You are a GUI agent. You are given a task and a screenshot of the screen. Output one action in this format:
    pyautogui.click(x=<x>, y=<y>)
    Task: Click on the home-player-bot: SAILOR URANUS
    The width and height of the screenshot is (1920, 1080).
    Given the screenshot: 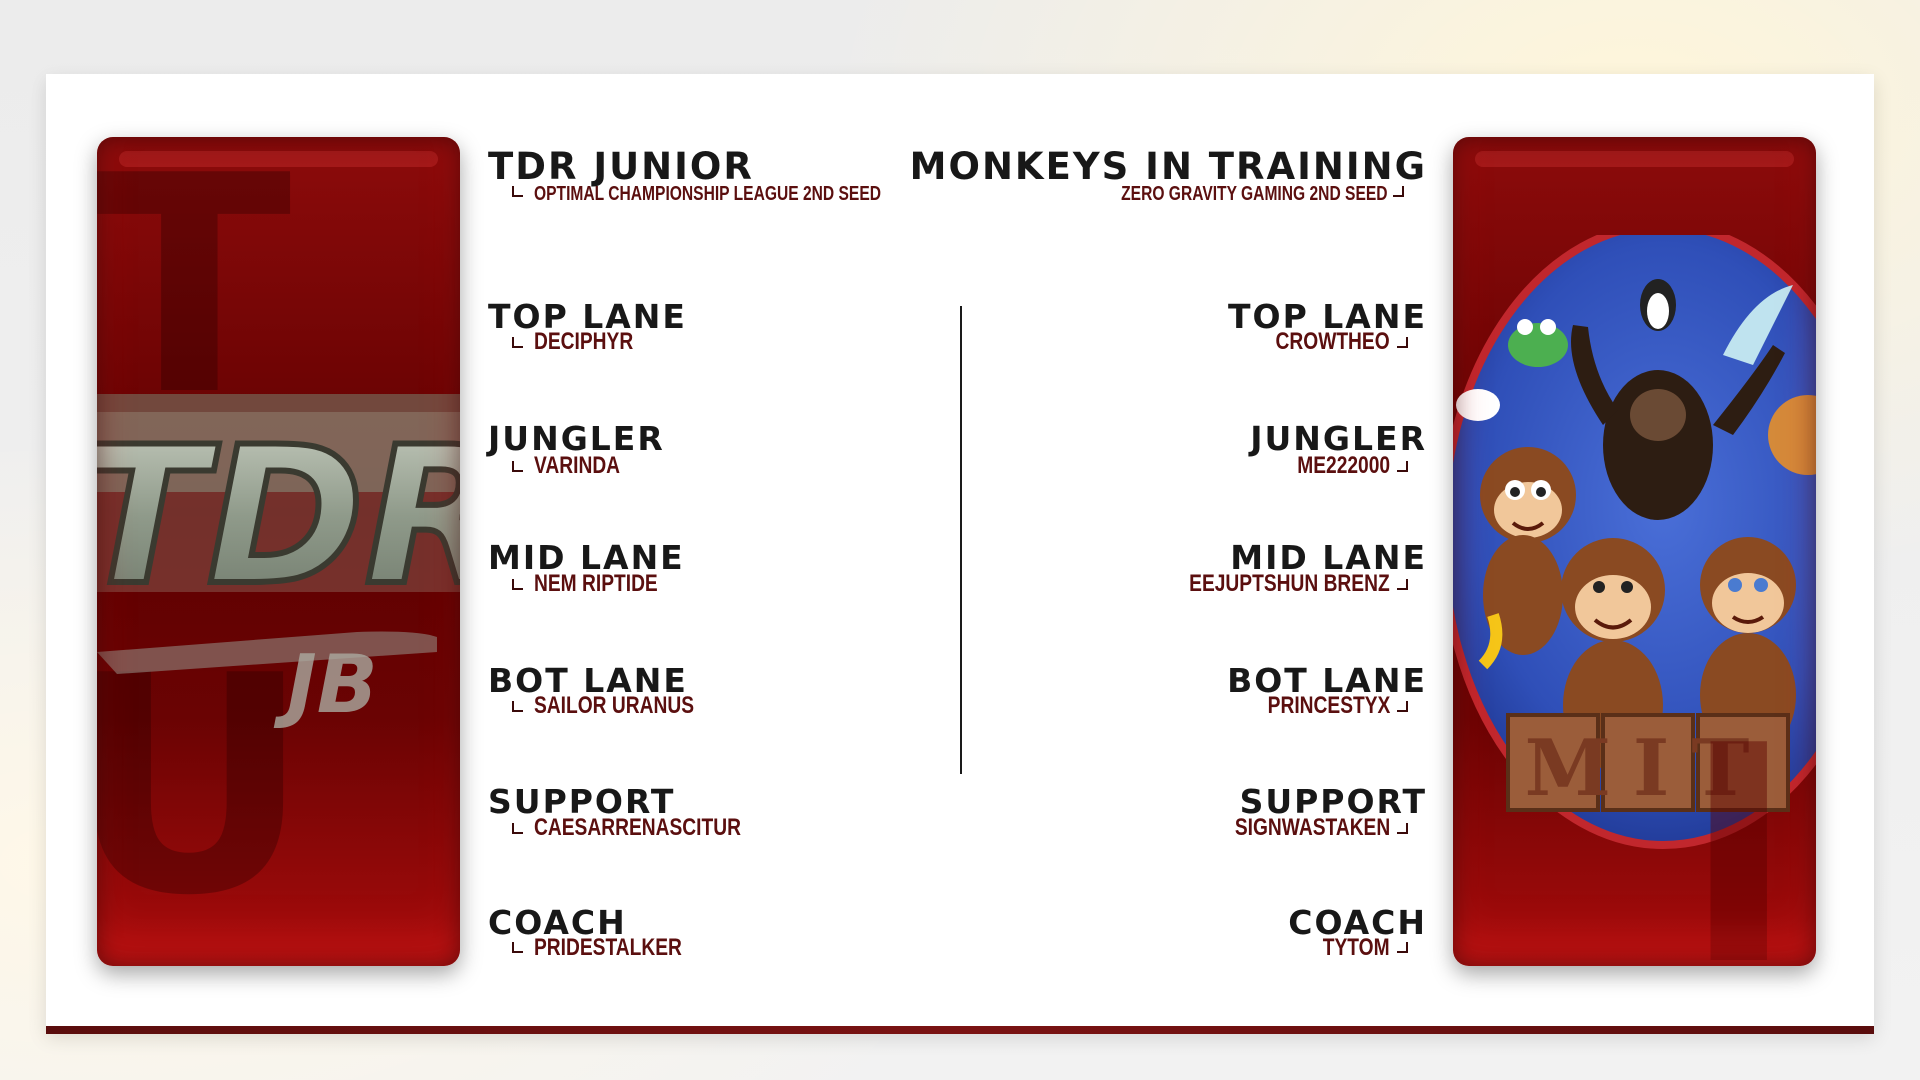 What is the action you would take?
    pyautogui.click(x=614, y=705)
    